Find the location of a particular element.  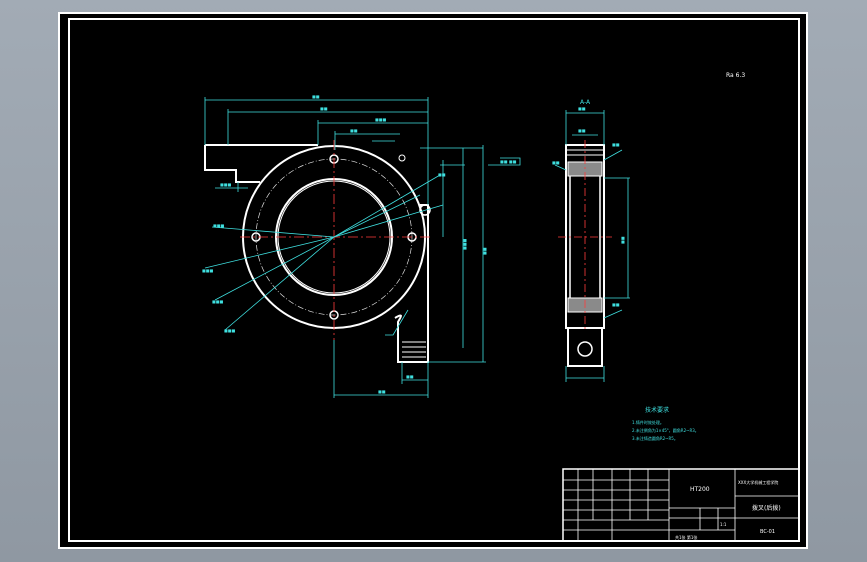

tech-req-line-1: 1.铸件时效处理。 is located at coordinates (648, 422).